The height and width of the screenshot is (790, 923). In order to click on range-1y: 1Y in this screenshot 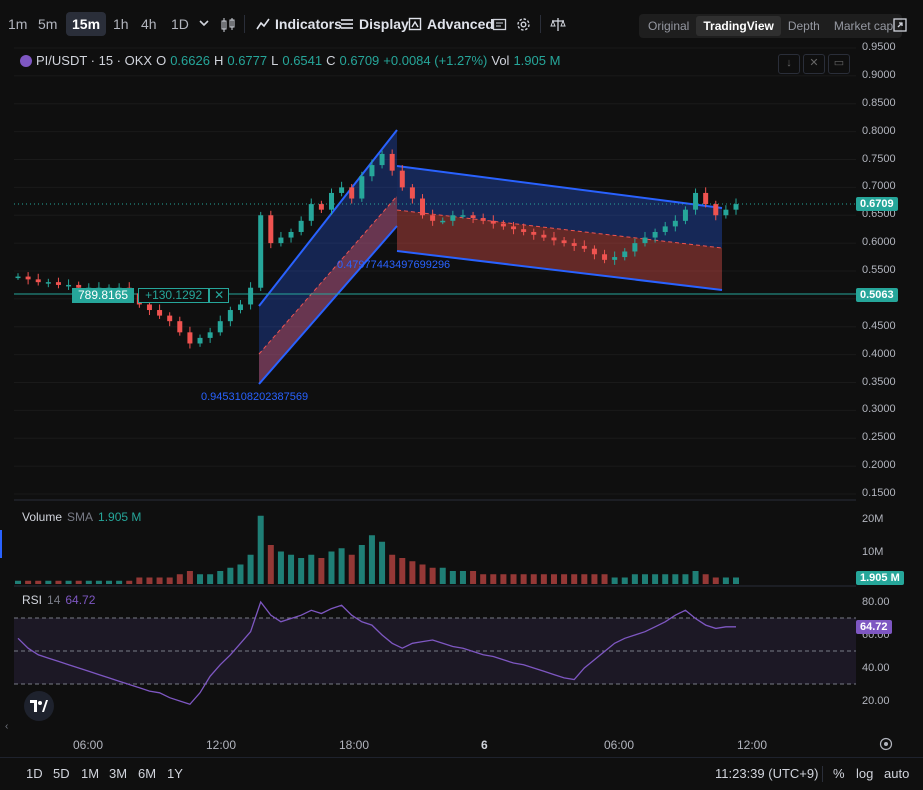, I will do `click(175, 773)`.